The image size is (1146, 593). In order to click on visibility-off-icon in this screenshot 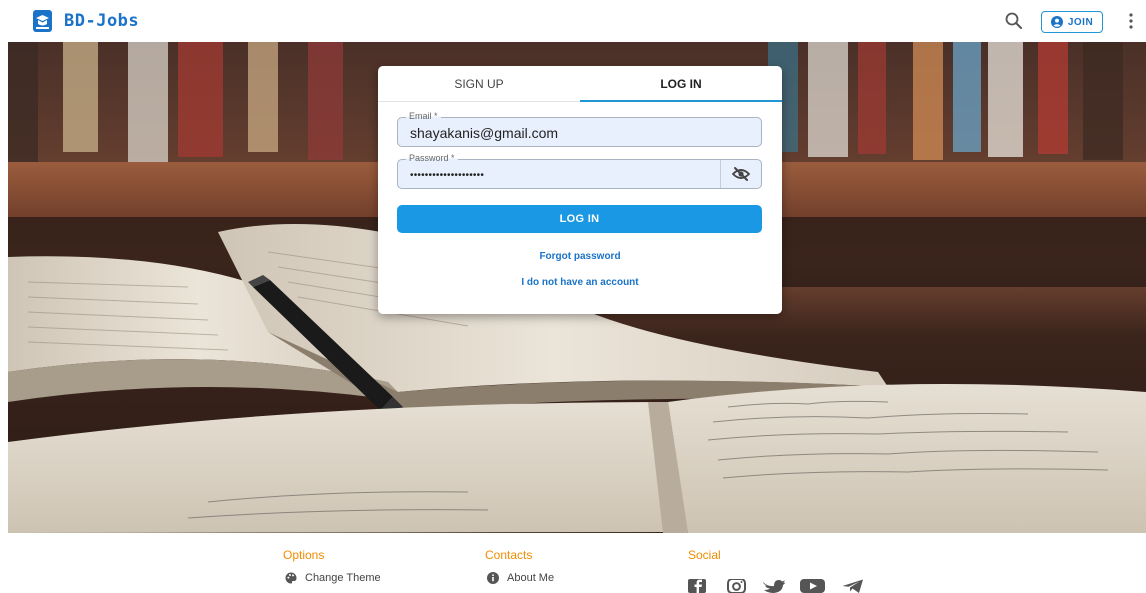, I will do `click(741, 174)`.